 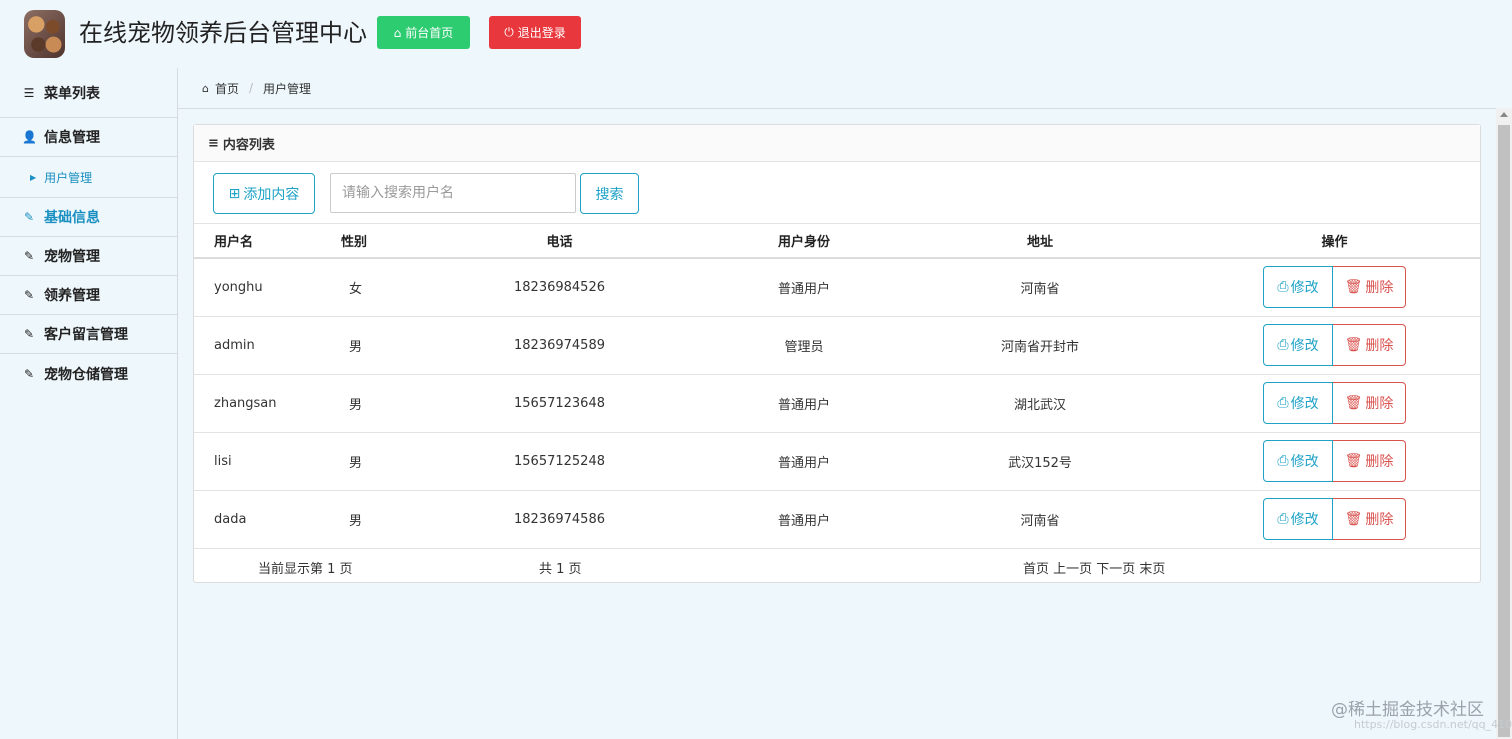 What do you see at coordinates (249, 287) in the screenshot?
I see `cell-username: yonghu` at bounding box center [249, 287].